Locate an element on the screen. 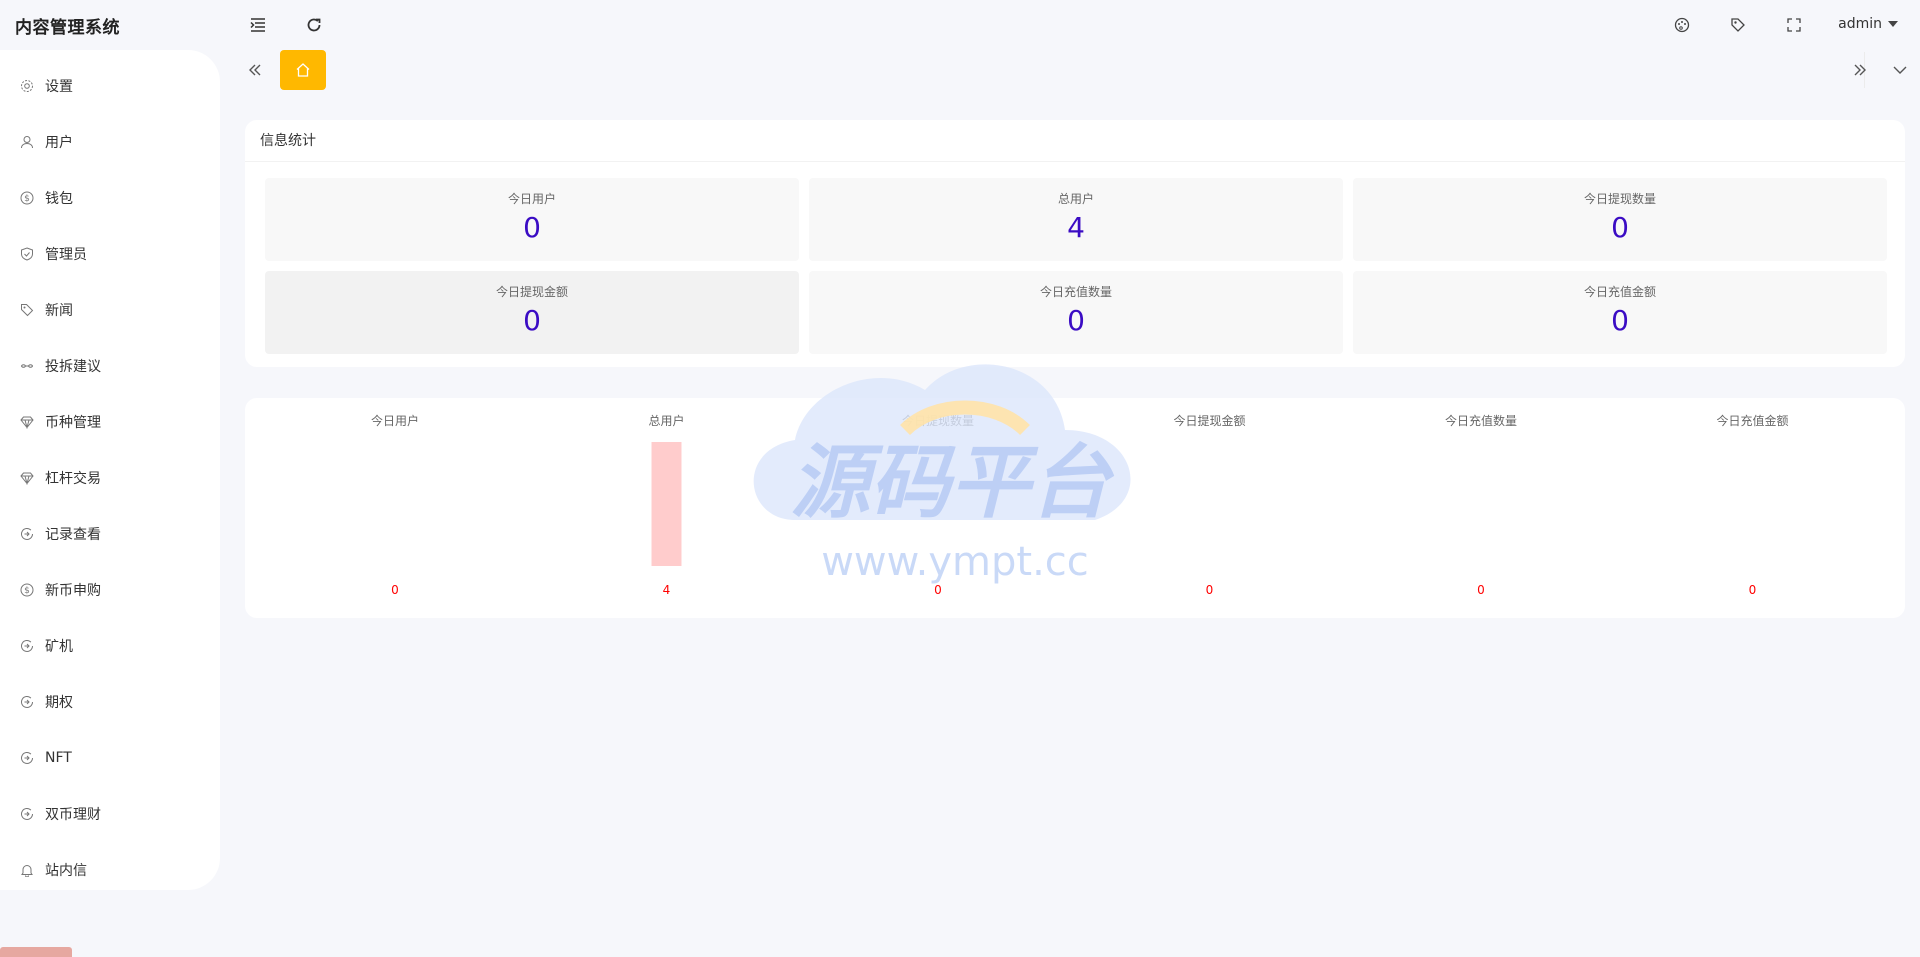  theme-icon is located at coordinates (1682, 25).